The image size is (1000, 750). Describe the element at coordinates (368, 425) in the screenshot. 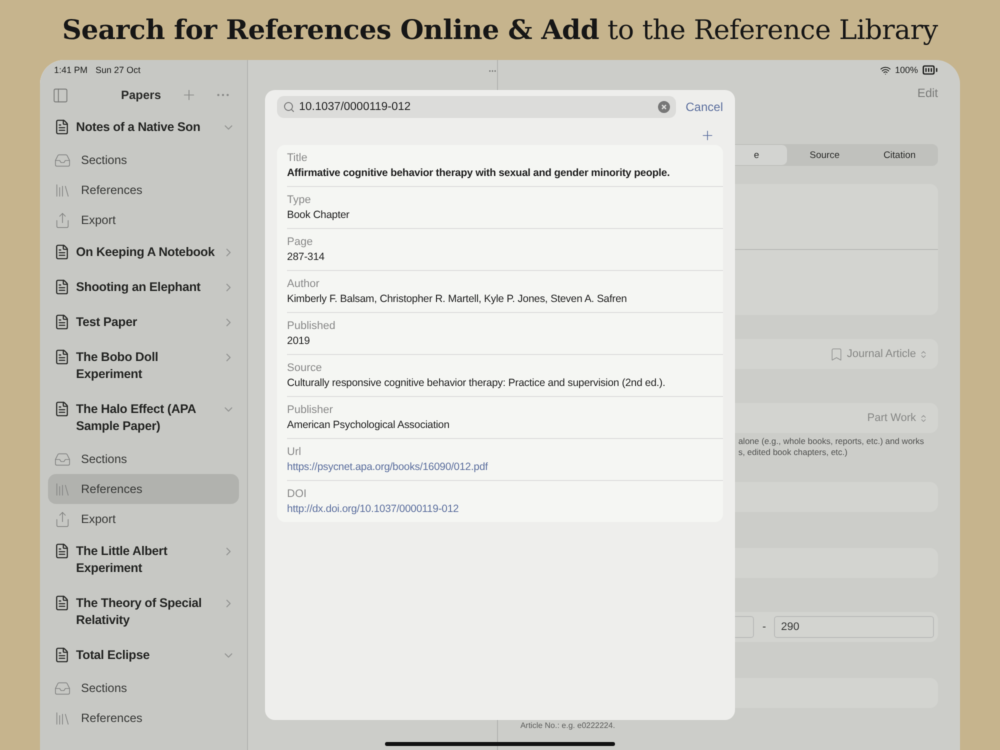

I see `field-value: American Psychological Association` at that location.